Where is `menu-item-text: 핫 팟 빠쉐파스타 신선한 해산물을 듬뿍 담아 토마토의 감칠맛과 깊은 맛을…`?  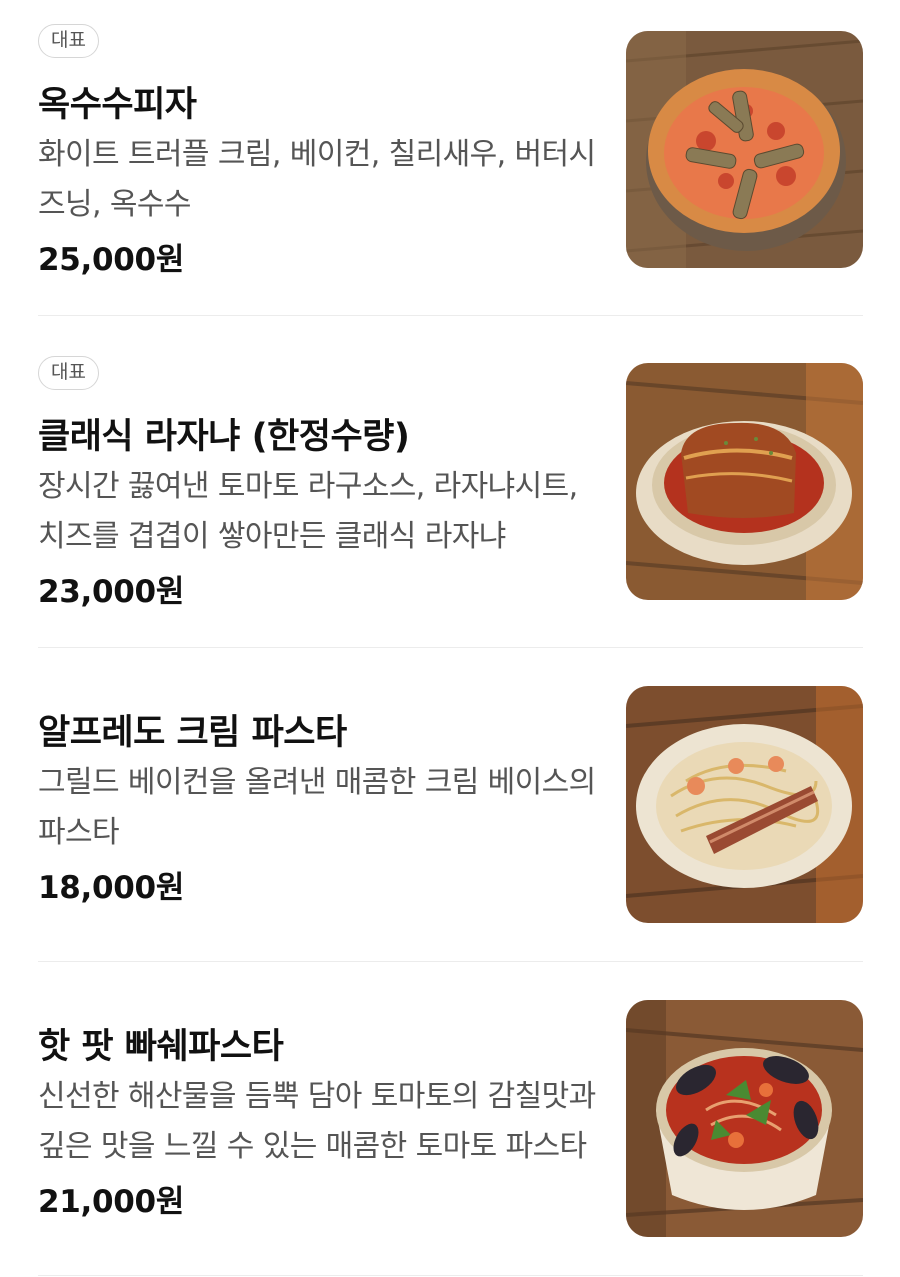
menu-item-text: 핫 팟 빠쉐파스타 신선한 해산물을 듬뿍 담아 토마토의 감칠맛과 깊은 맛을… is located at coordinates (318, 1133).